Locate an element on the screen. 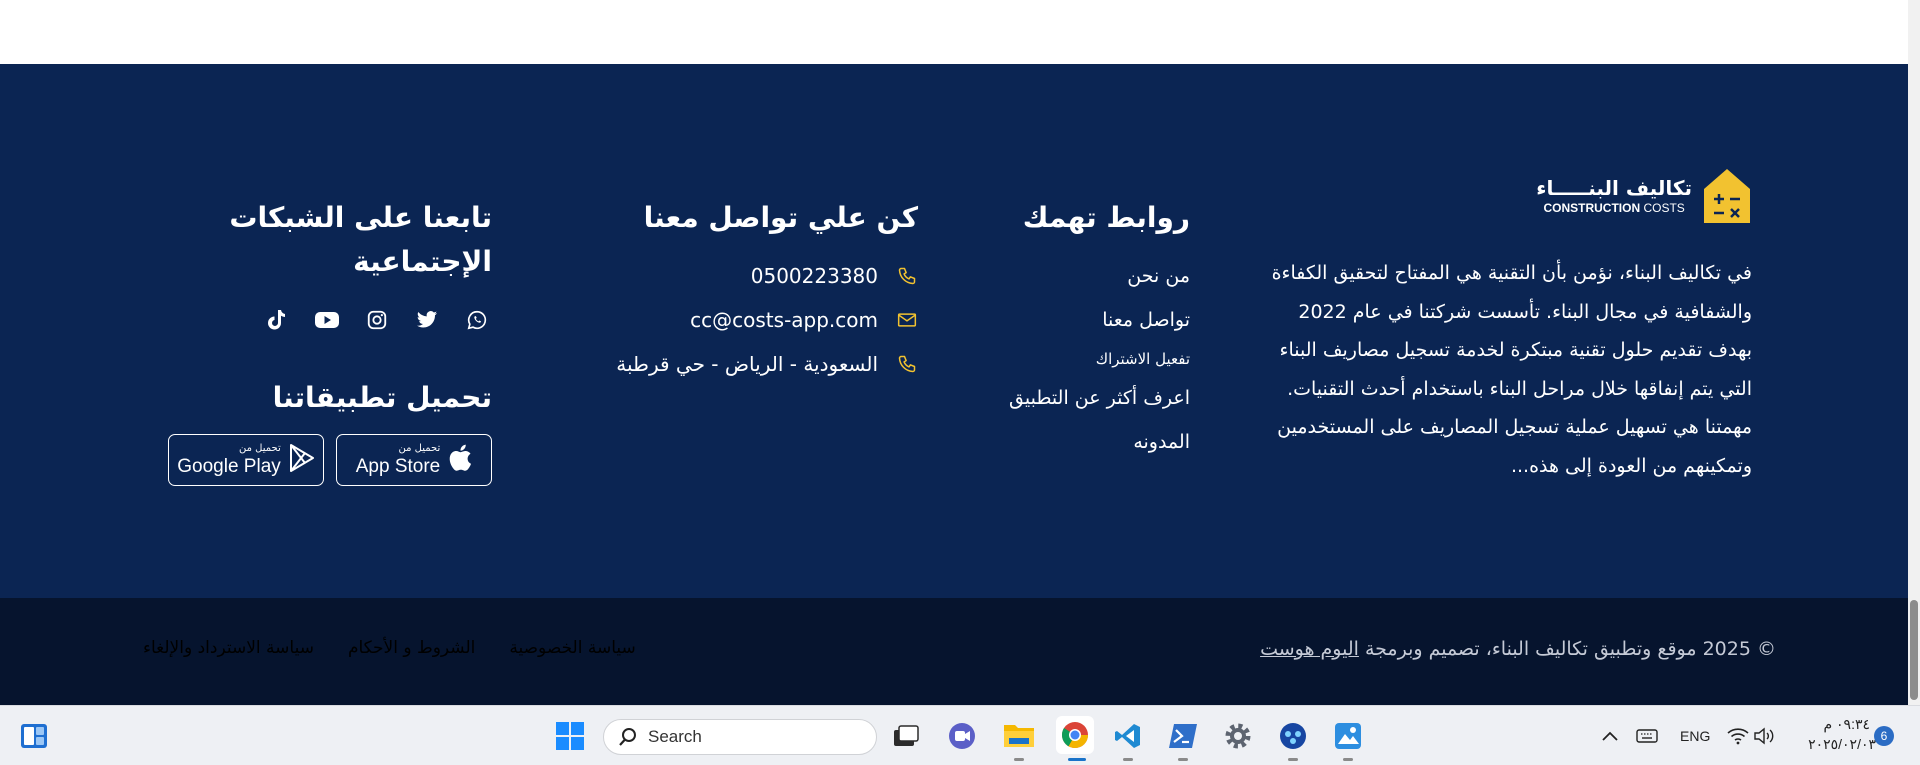  site-logo: تكاليف البنـــــاء CONSTRUCTION COSTS is located at coordinates (1472, 196).